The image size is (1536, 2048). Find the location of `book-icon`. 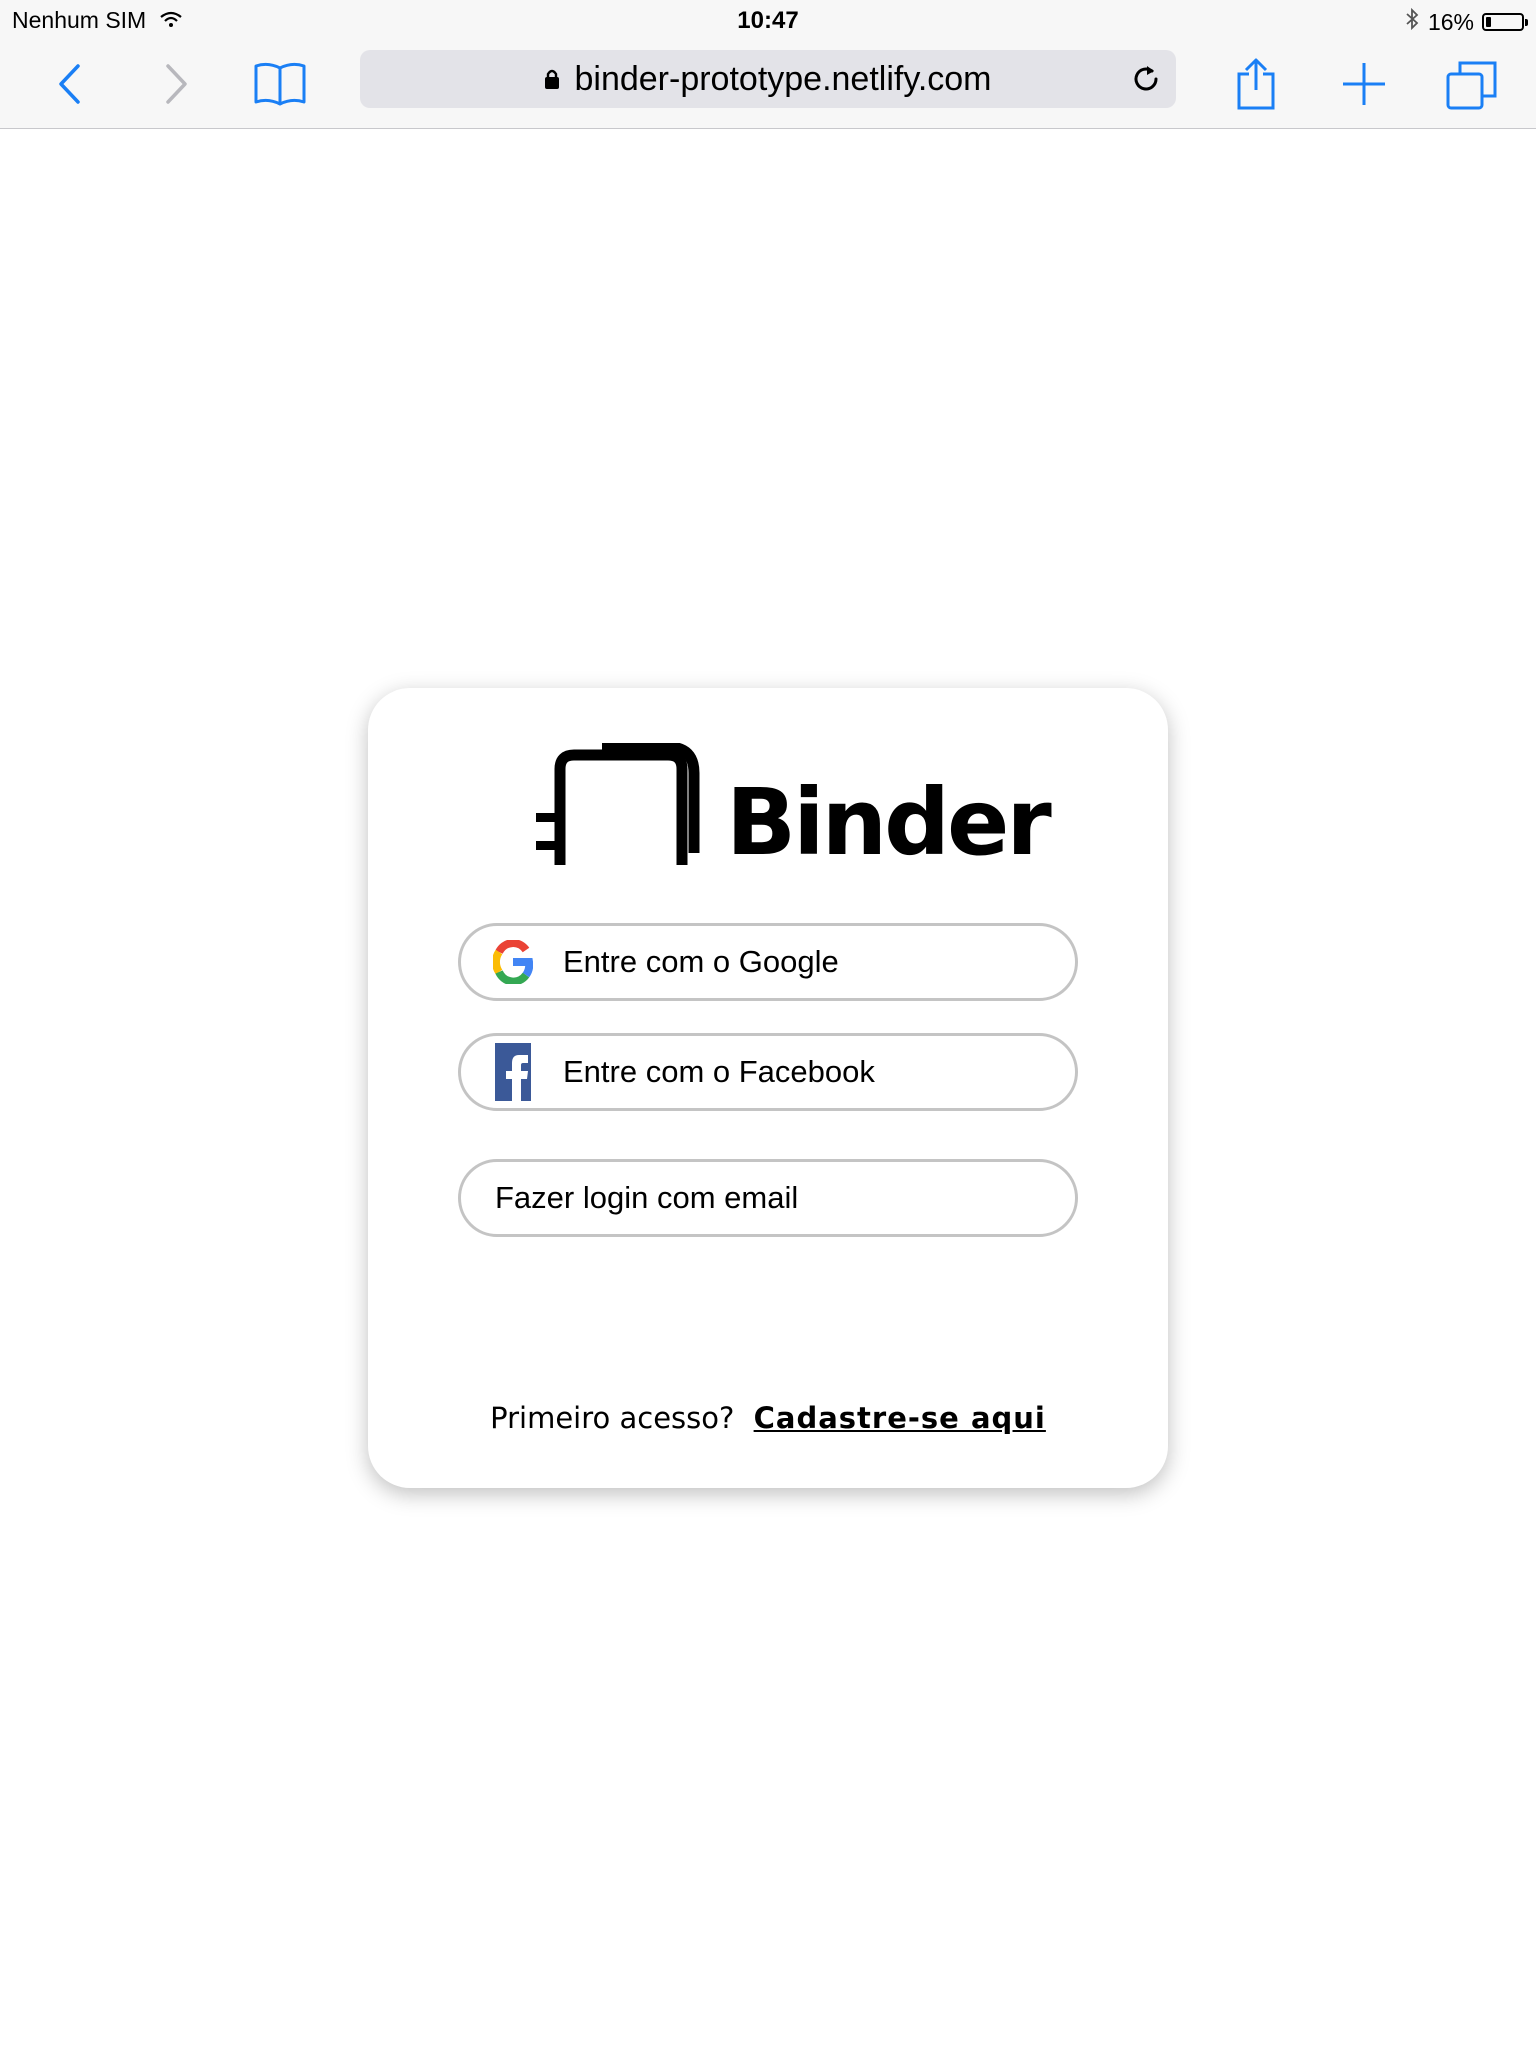

book-icon is located at coordinates (280, 84).